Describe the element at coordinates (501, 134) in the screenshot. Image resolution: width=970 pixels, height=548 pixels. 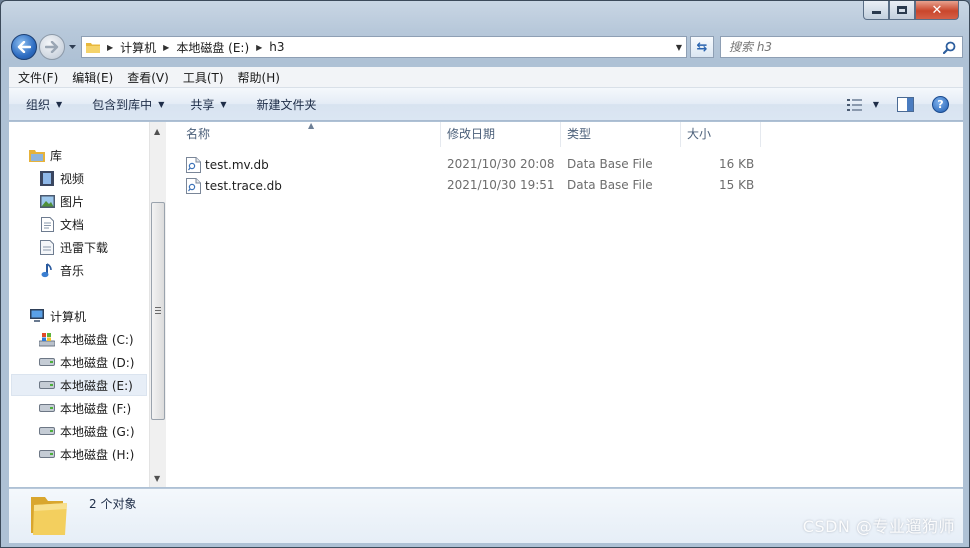
I see `column-header-date: 修改日期` at that location.